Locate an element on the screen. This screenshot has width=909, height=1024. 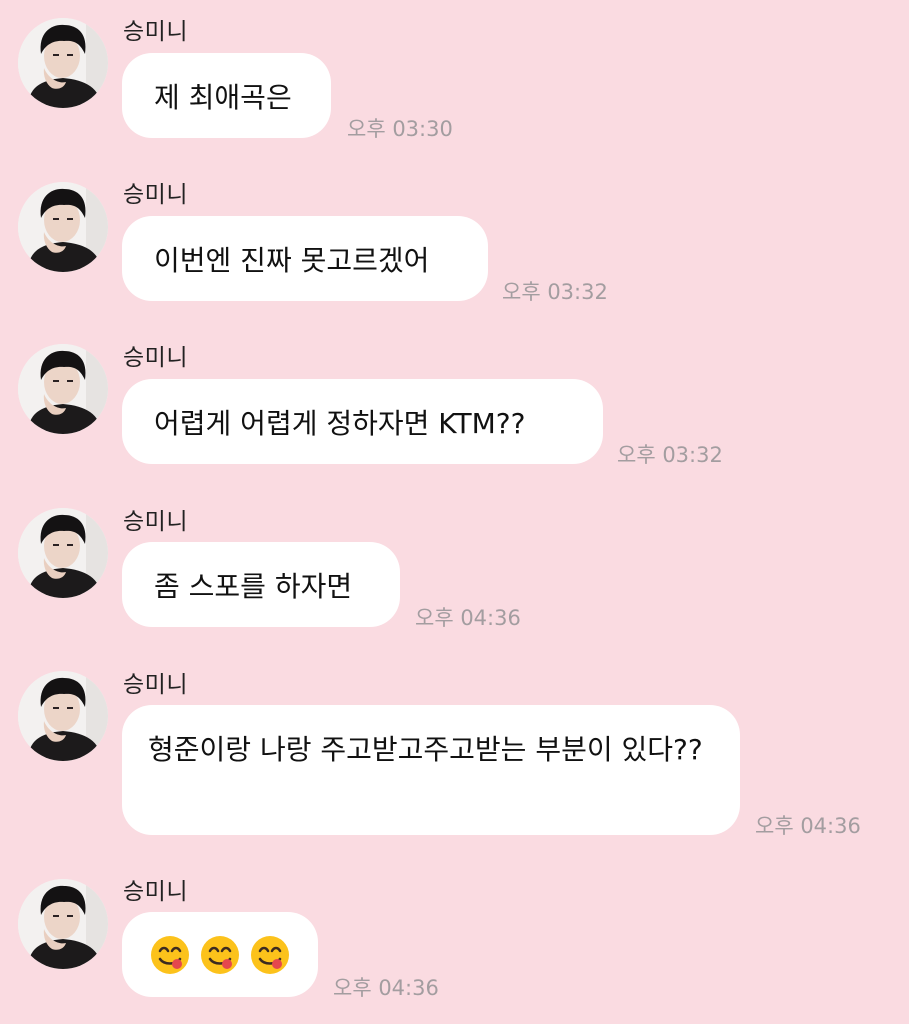
message-bubble: 어렵게 어렵게 정하자면 KTM?? is located at coordinates (362, 421).